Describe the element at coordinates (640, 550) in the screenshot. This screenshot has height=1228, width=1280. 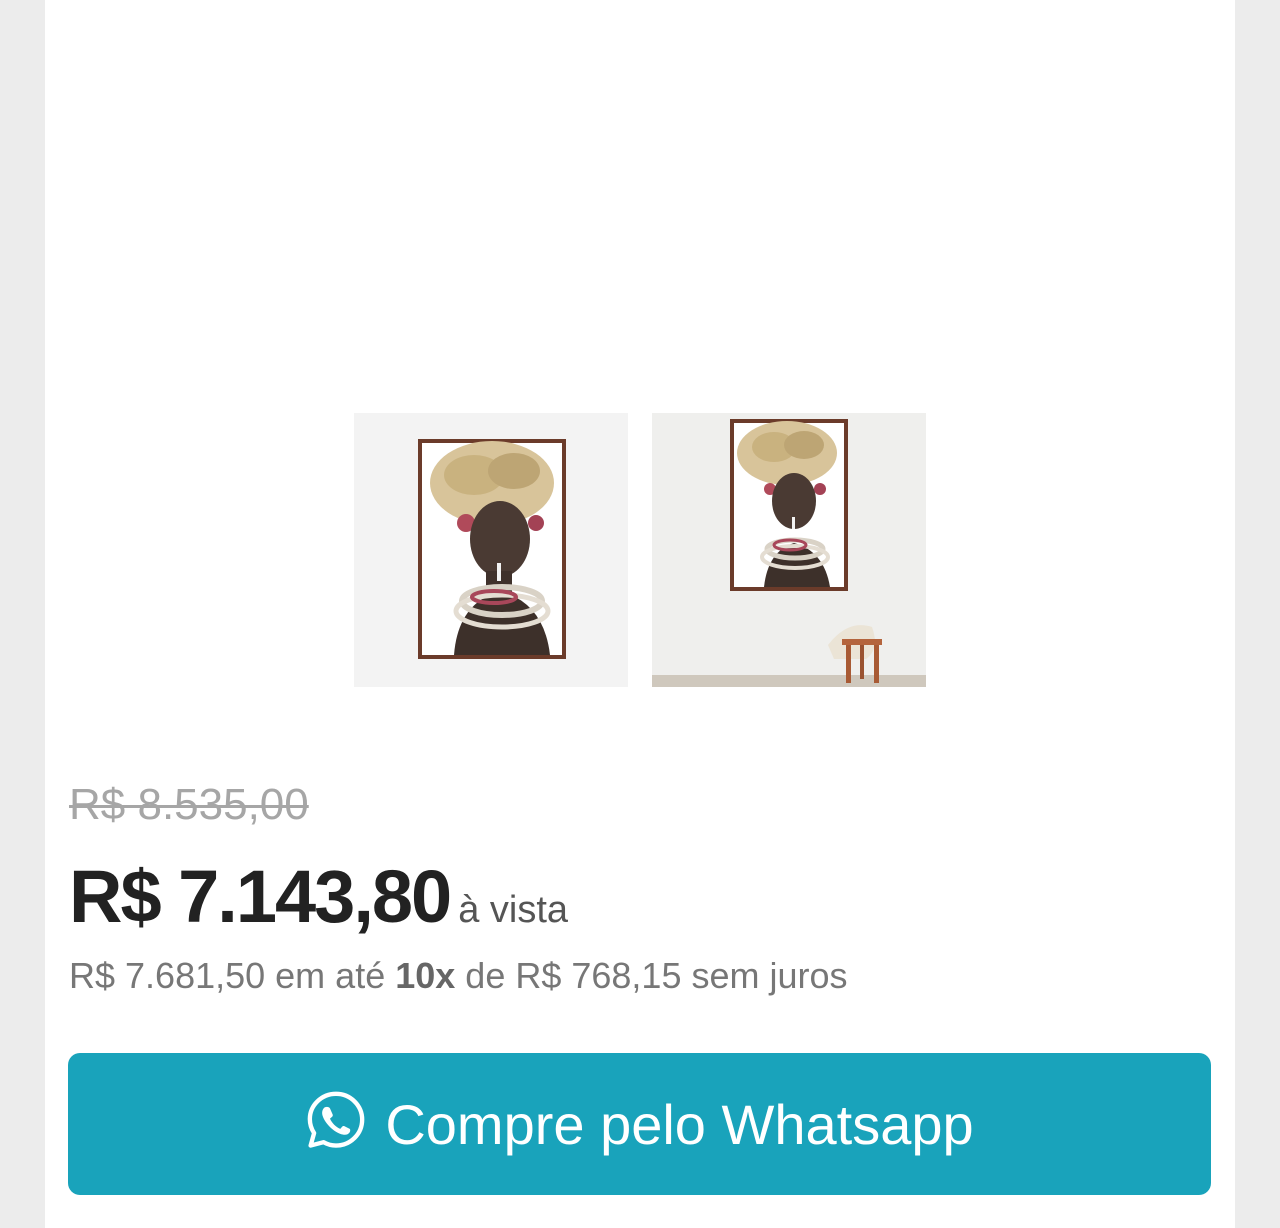
I see `thumbnail-gallery` at that location.